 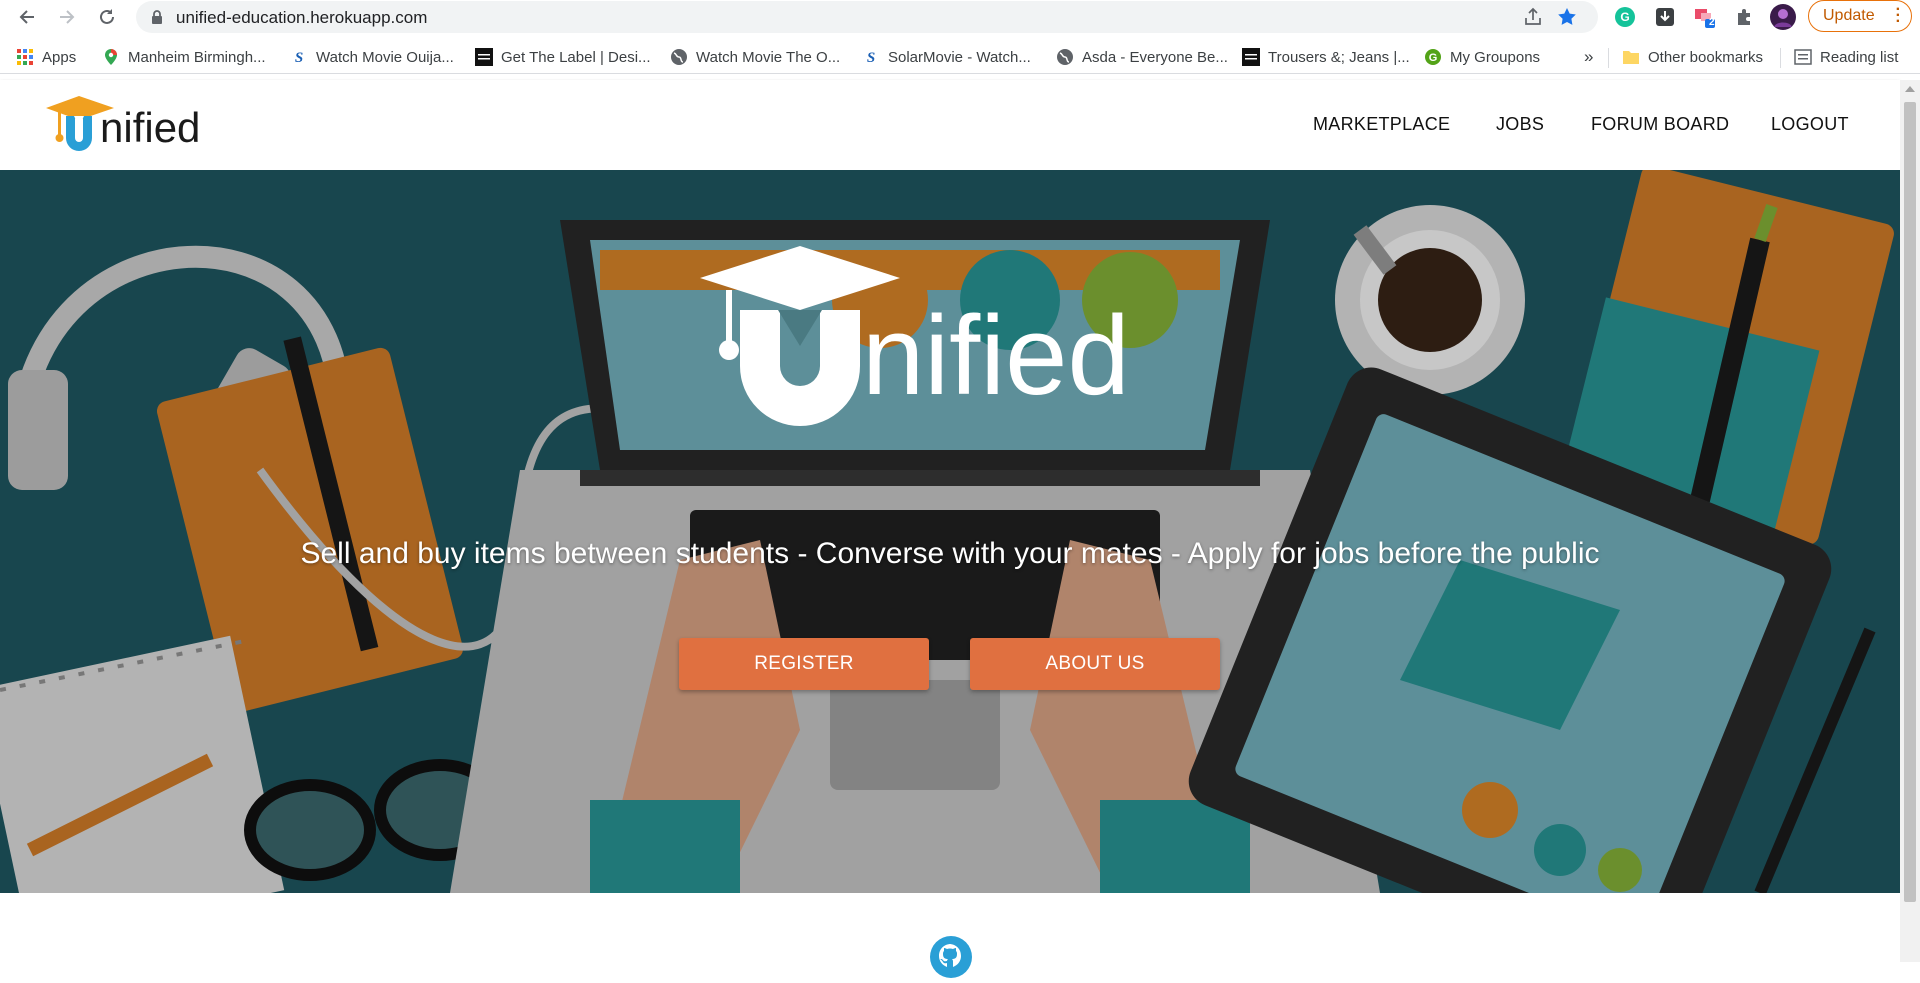 I want to click on bookmark-item: G My Groupons, so click(x=1482, y=57).